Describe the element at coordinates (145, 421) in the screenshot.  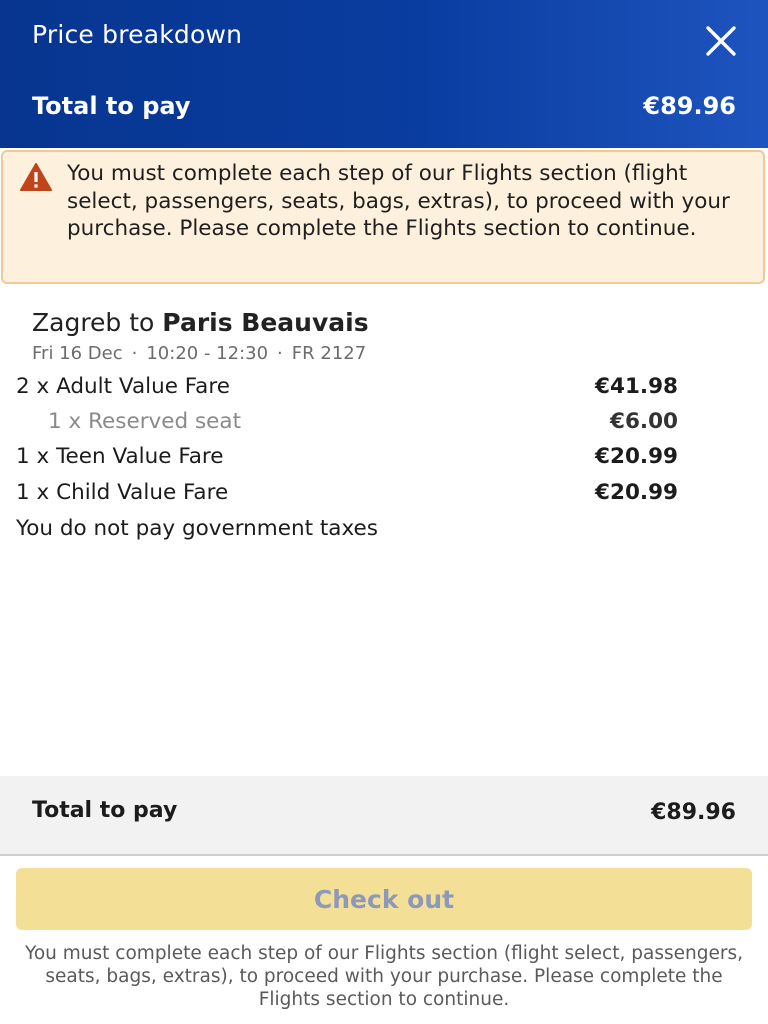
I see `fare-label: 1 x Reserved seat` at that location.